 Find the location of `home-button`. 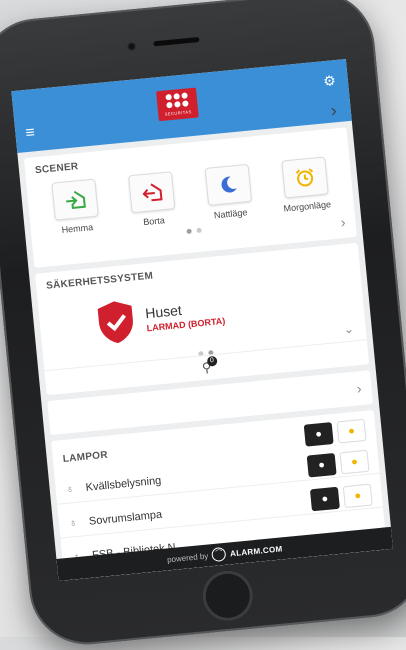

home-button is located at coordinates (228, 596).